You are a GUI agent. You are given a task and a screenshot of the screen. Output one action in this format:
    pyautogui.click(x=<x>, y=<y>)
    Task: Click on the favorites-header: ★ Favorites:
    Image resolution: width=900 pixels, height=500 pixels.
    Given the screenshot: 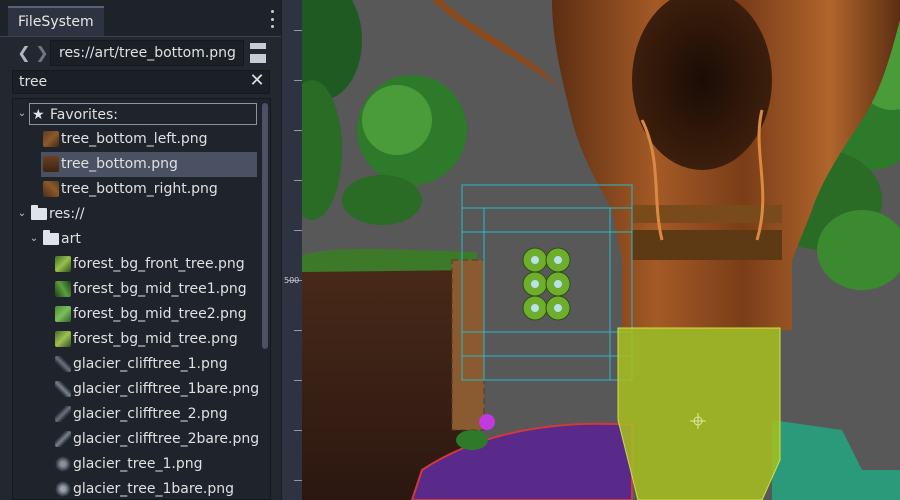 What is the action you would take?
    pyautogui.click(x=143, y=114)
    